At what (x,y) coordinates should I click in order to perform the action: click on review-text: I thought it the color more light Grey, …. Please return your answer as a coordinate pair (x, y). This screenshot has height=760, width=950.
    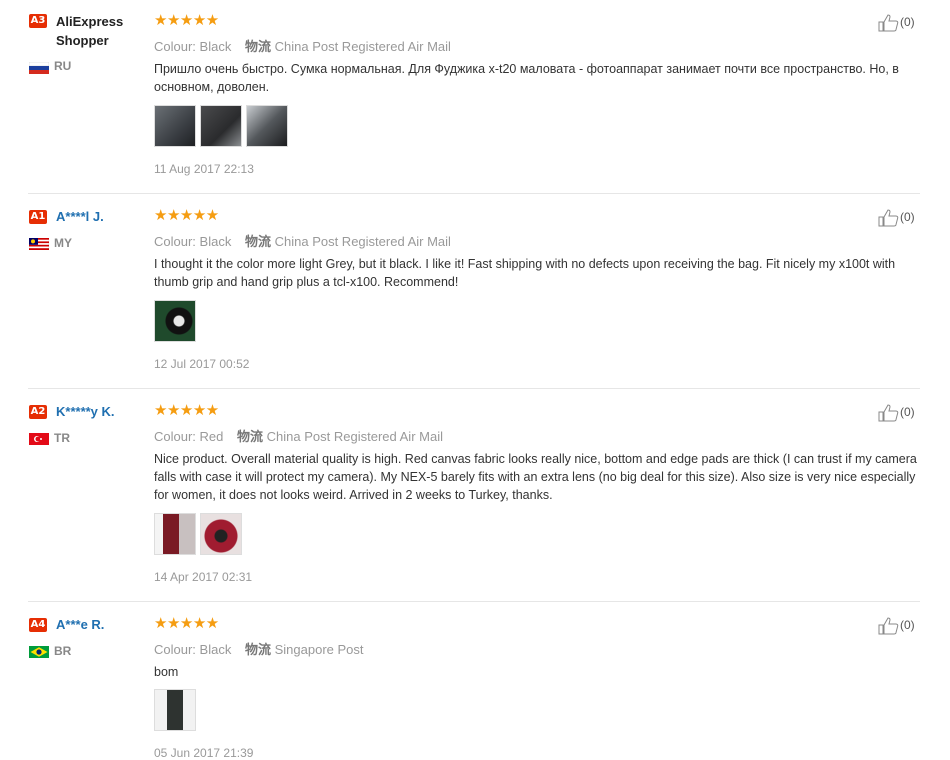
    Looking at the image, I should click on (525, 273).